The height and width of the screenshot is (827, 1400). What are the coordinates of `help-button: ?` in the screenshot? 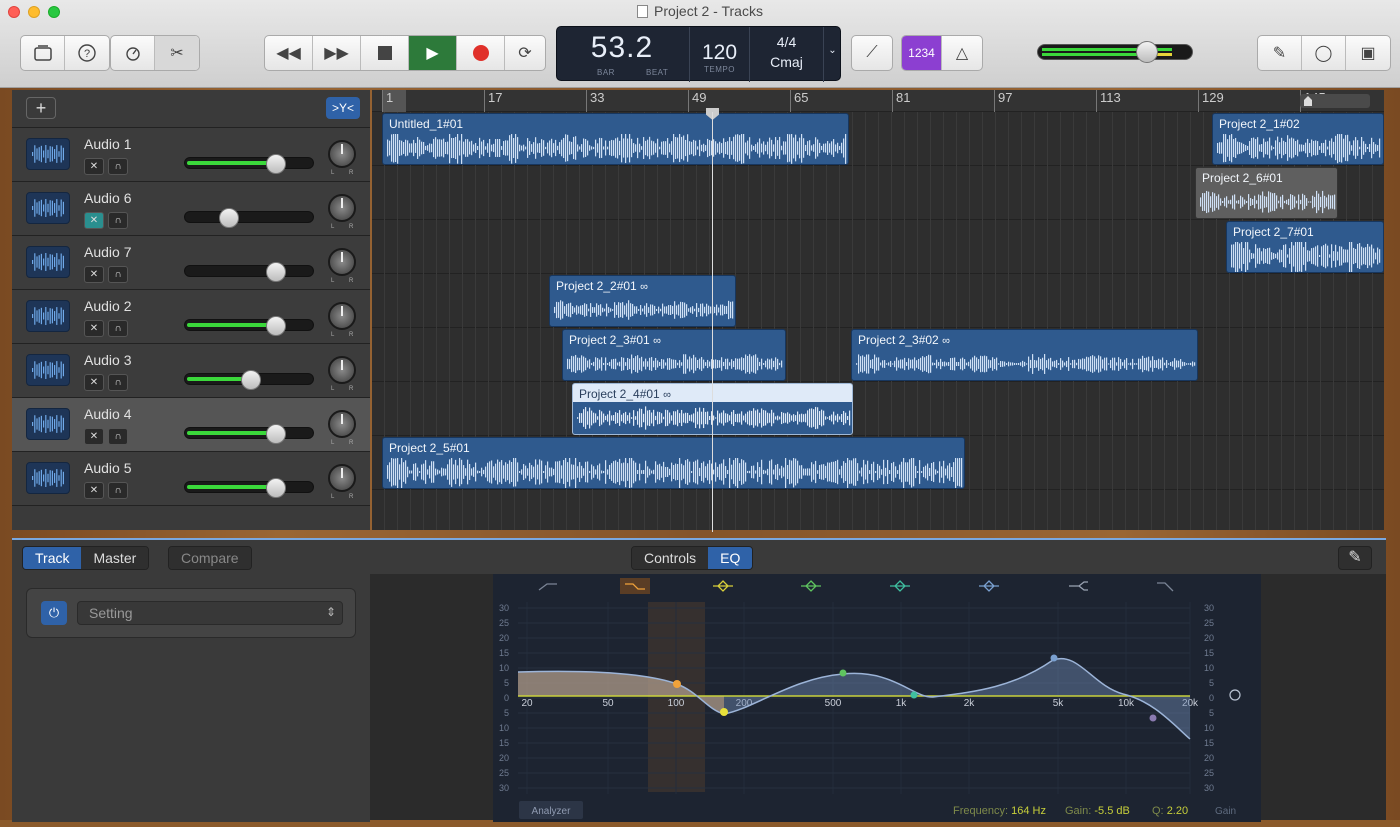 It's located at (87, 53).